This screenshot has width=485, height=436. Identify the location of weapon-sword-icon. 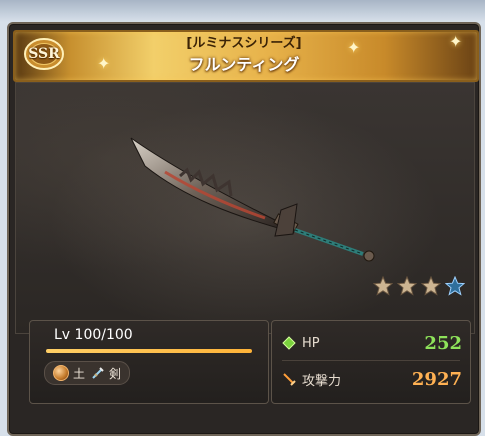
(252, 199).